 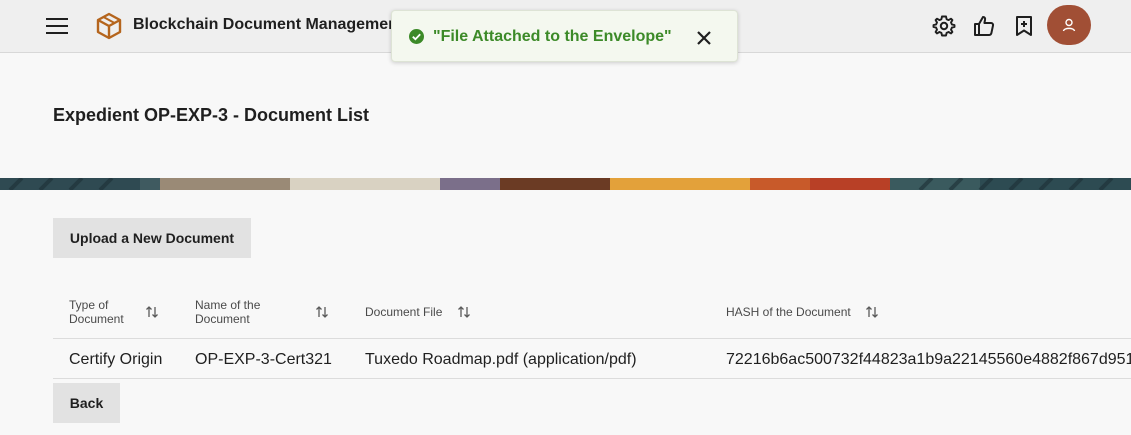 I want to click on thumbs-up-icon, so click(x=984, y=26).